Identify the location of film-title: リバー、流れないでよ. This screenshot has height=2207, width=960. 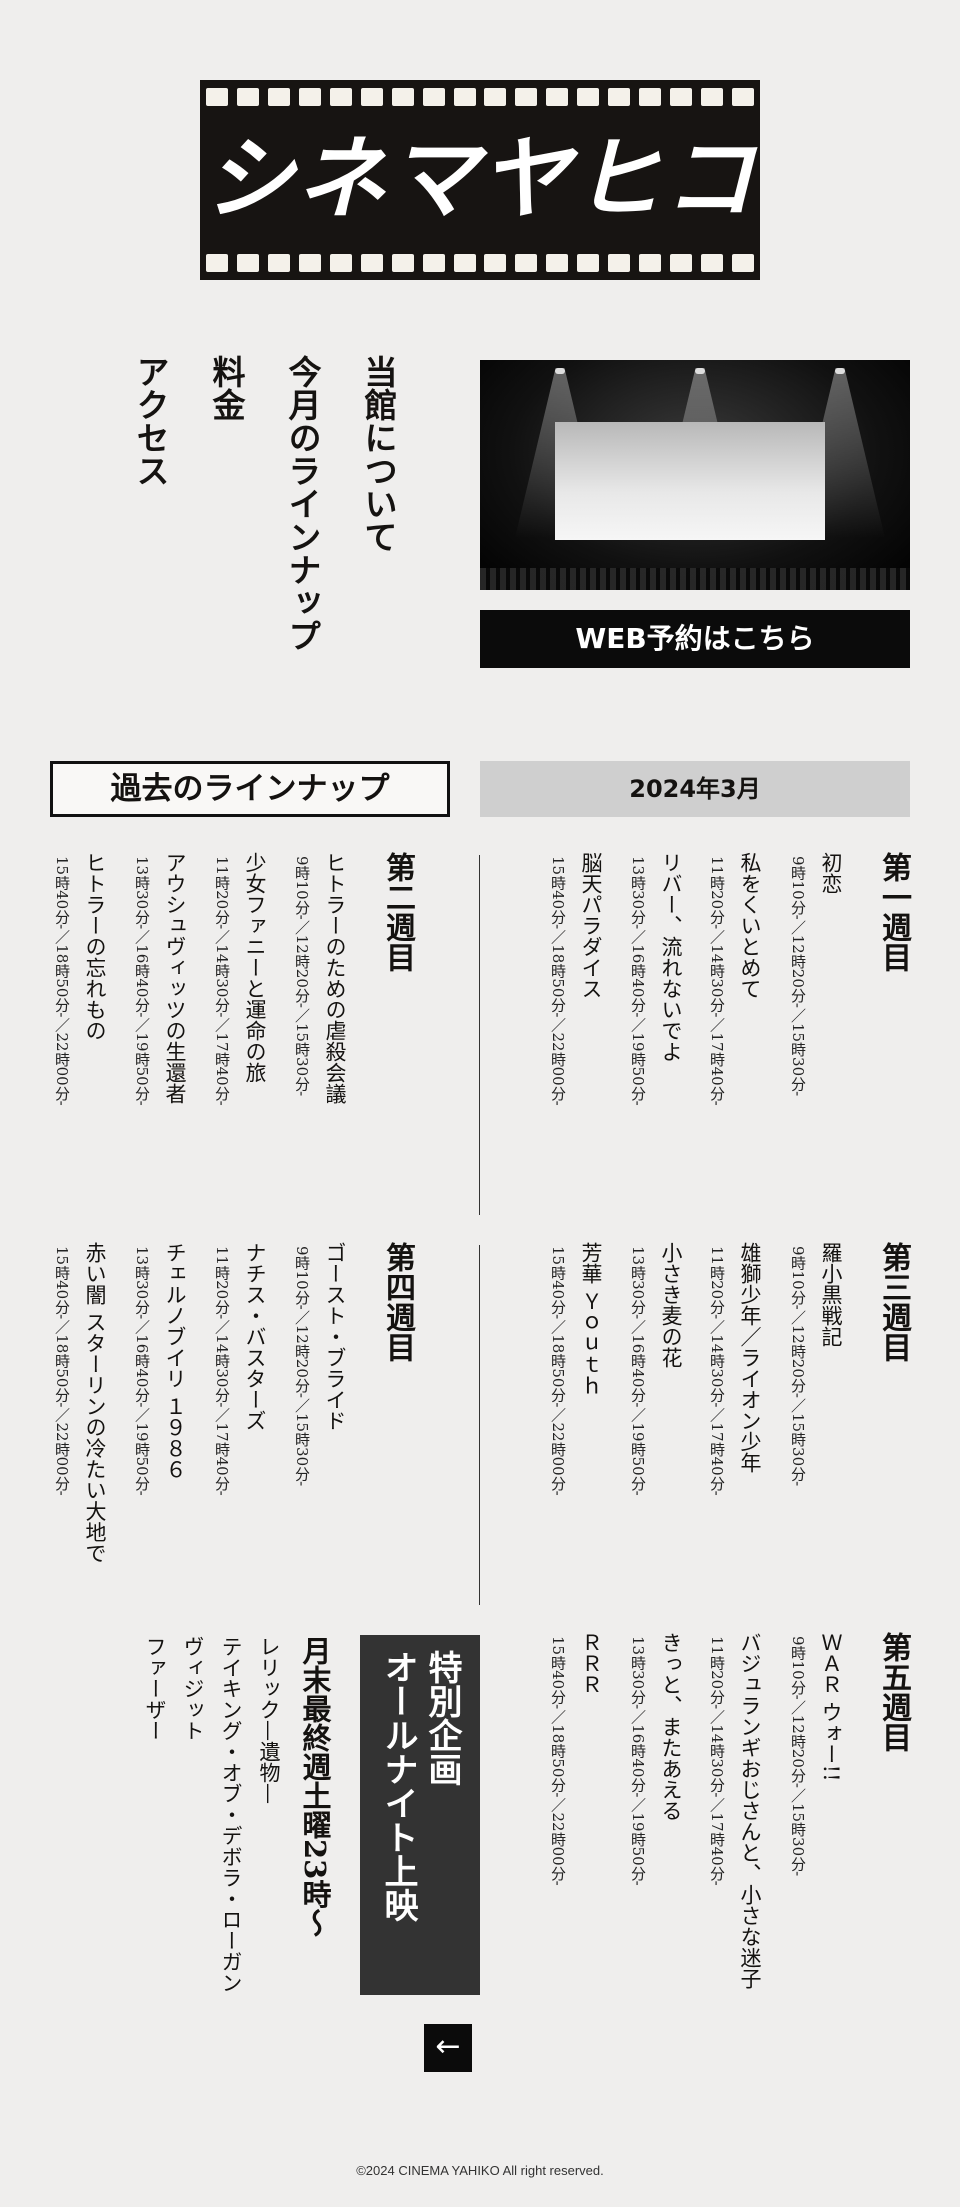
(671, 957).